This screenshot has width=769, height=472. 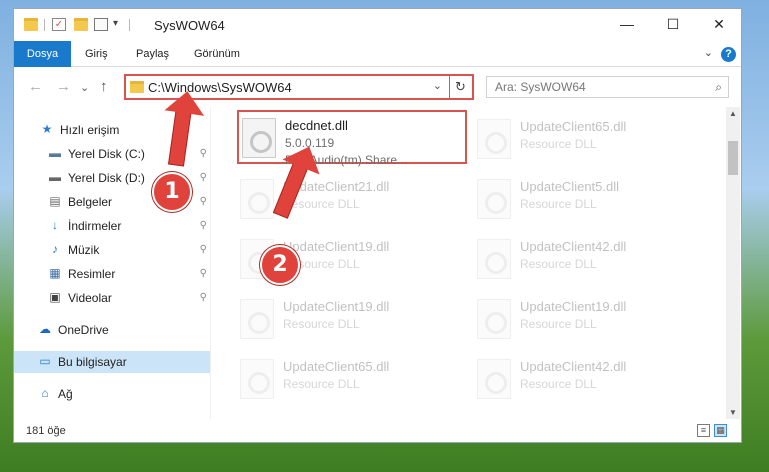 What do you see at coordinates (112, 274) in the screenshot?
I see `sidebar-item: ▦ Resimler ⚲` at bounding box center [112, 274].